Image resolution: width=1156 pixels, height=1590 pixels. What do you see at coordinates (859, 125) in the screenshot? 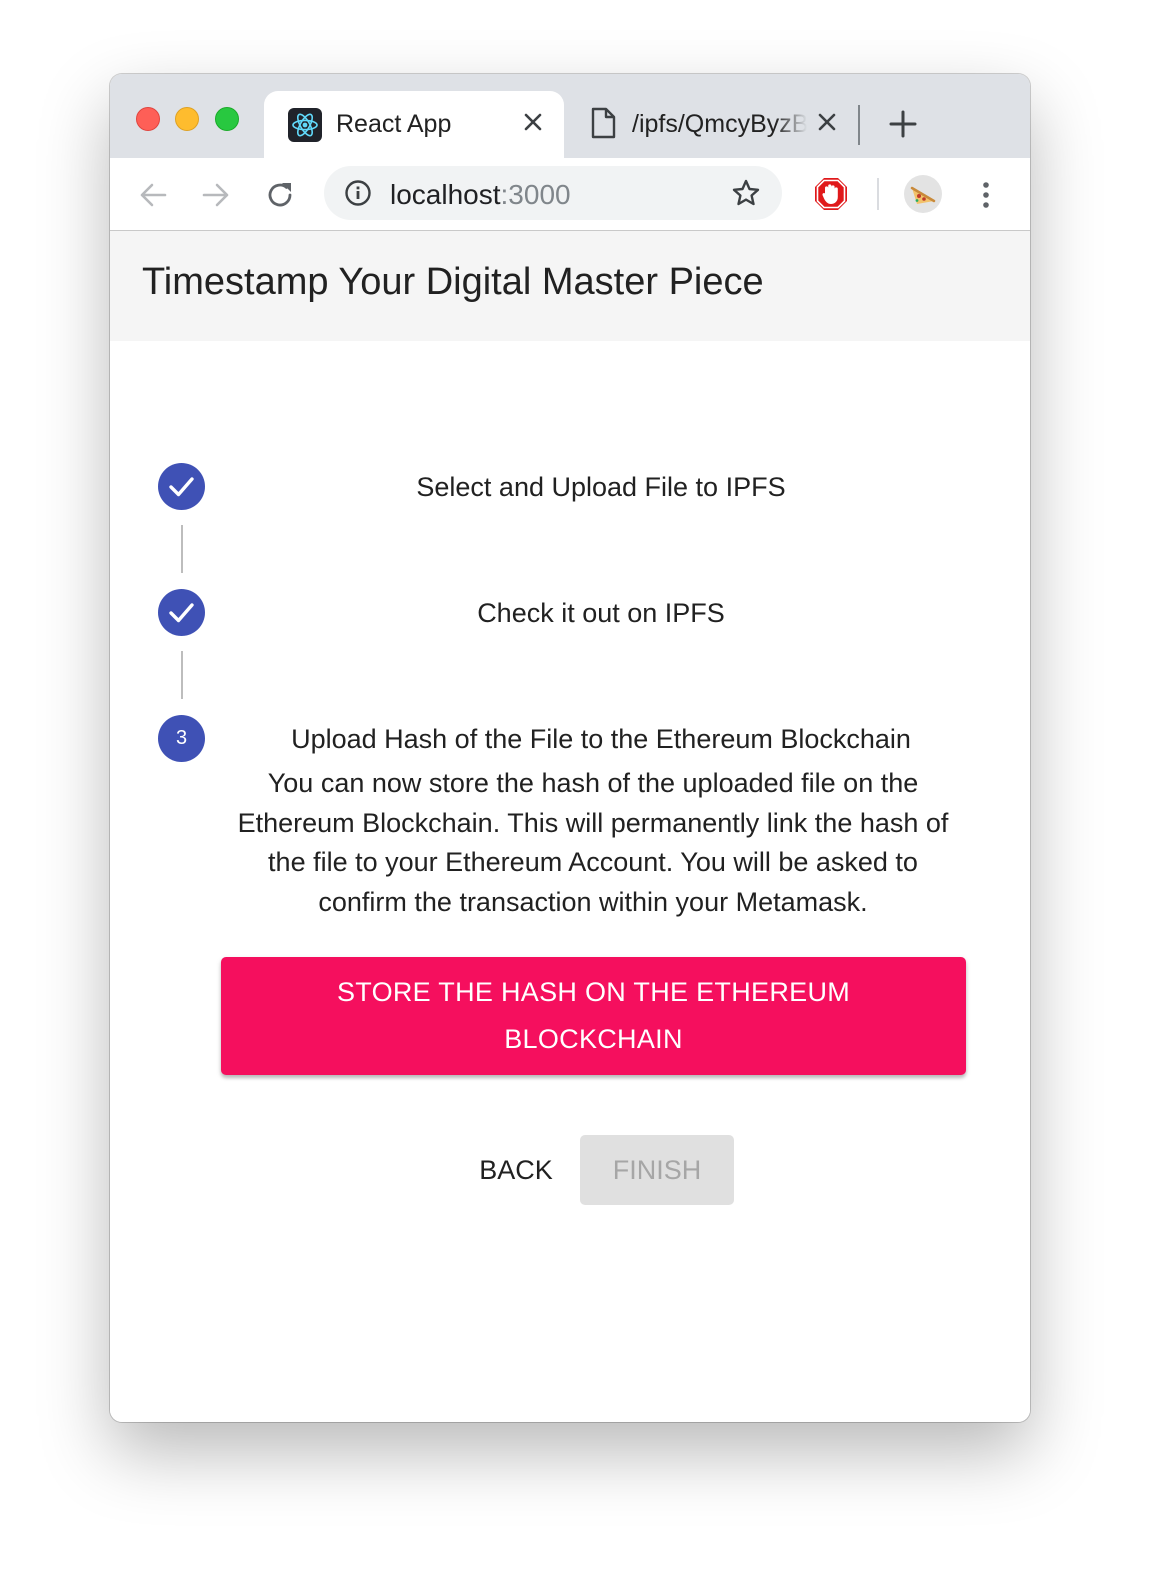
I see `tab-separator` at bounding box center [859, 125].